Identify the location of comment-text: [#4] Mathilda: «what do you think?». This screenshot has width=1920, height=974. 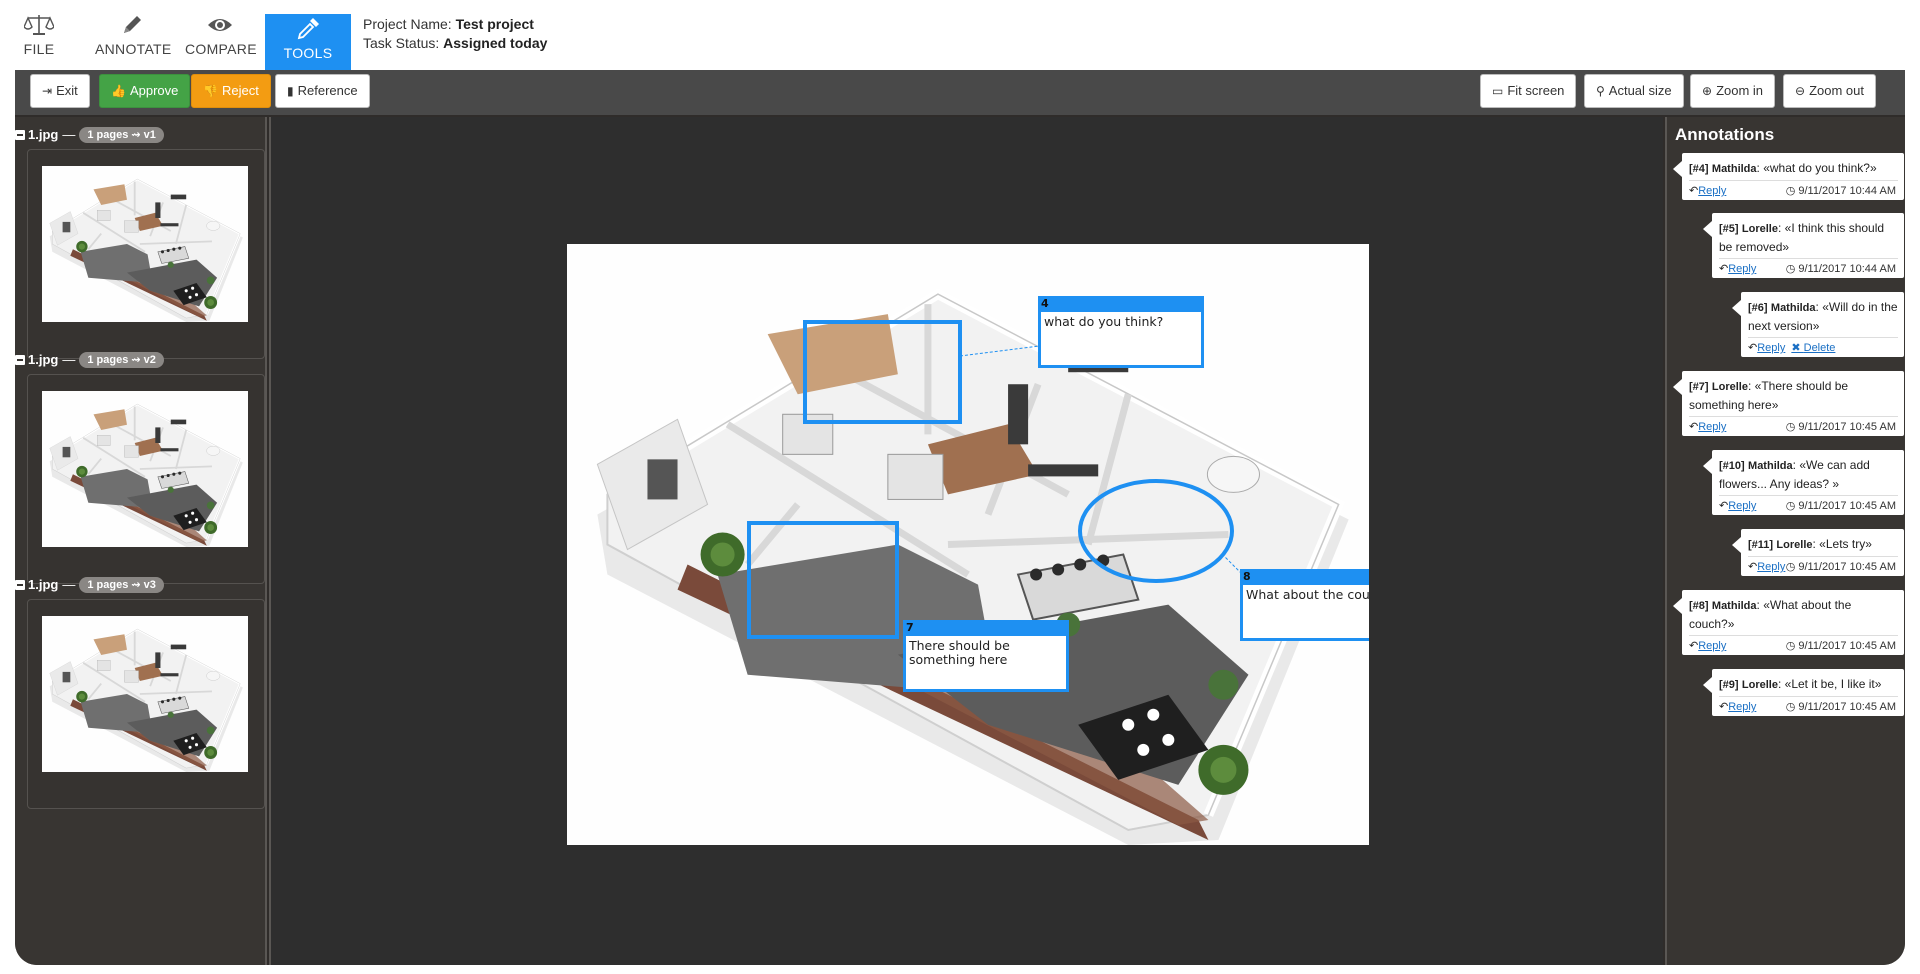
(1783, 168).